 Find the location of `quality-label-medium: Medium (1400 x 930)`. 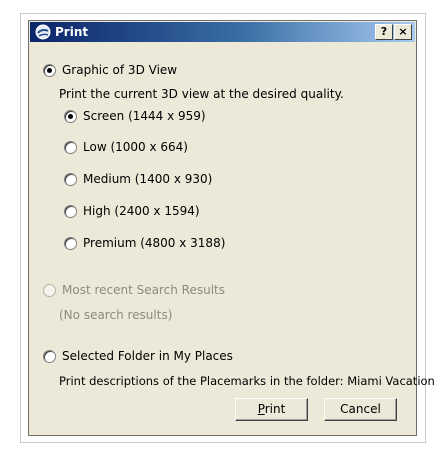

quality-label-medium: Medium (1400 x 930) is located at coordinates (148, 179).